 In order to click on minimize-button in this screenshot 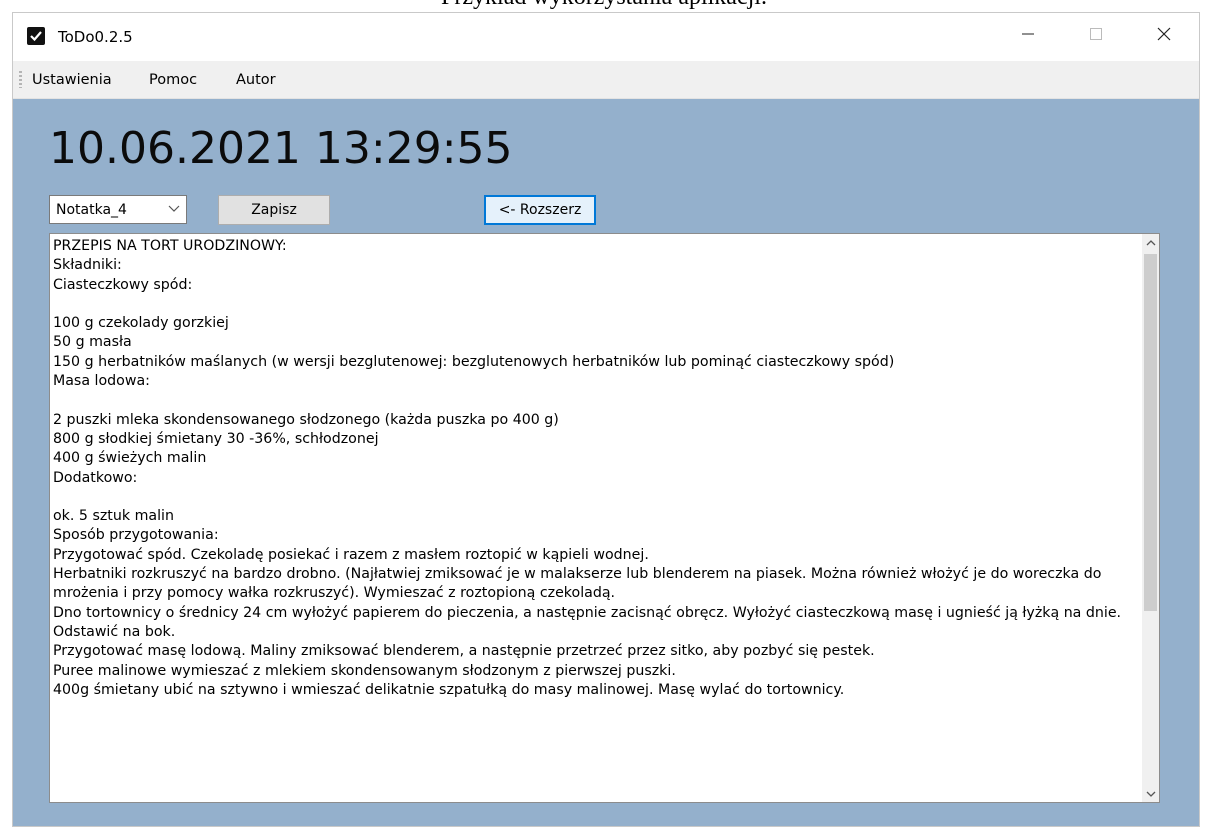, I will do `click(1028, 36)`.